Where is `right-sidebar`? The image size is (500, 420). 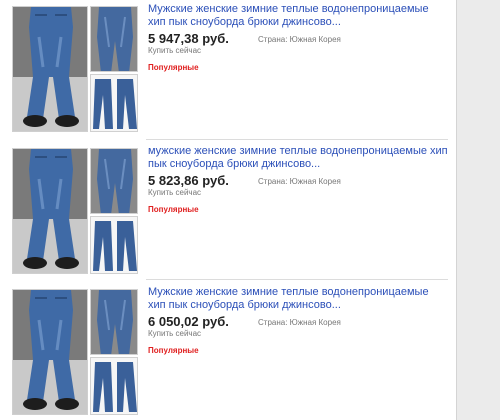
right-sidebar is located at coordinates (478, 210).